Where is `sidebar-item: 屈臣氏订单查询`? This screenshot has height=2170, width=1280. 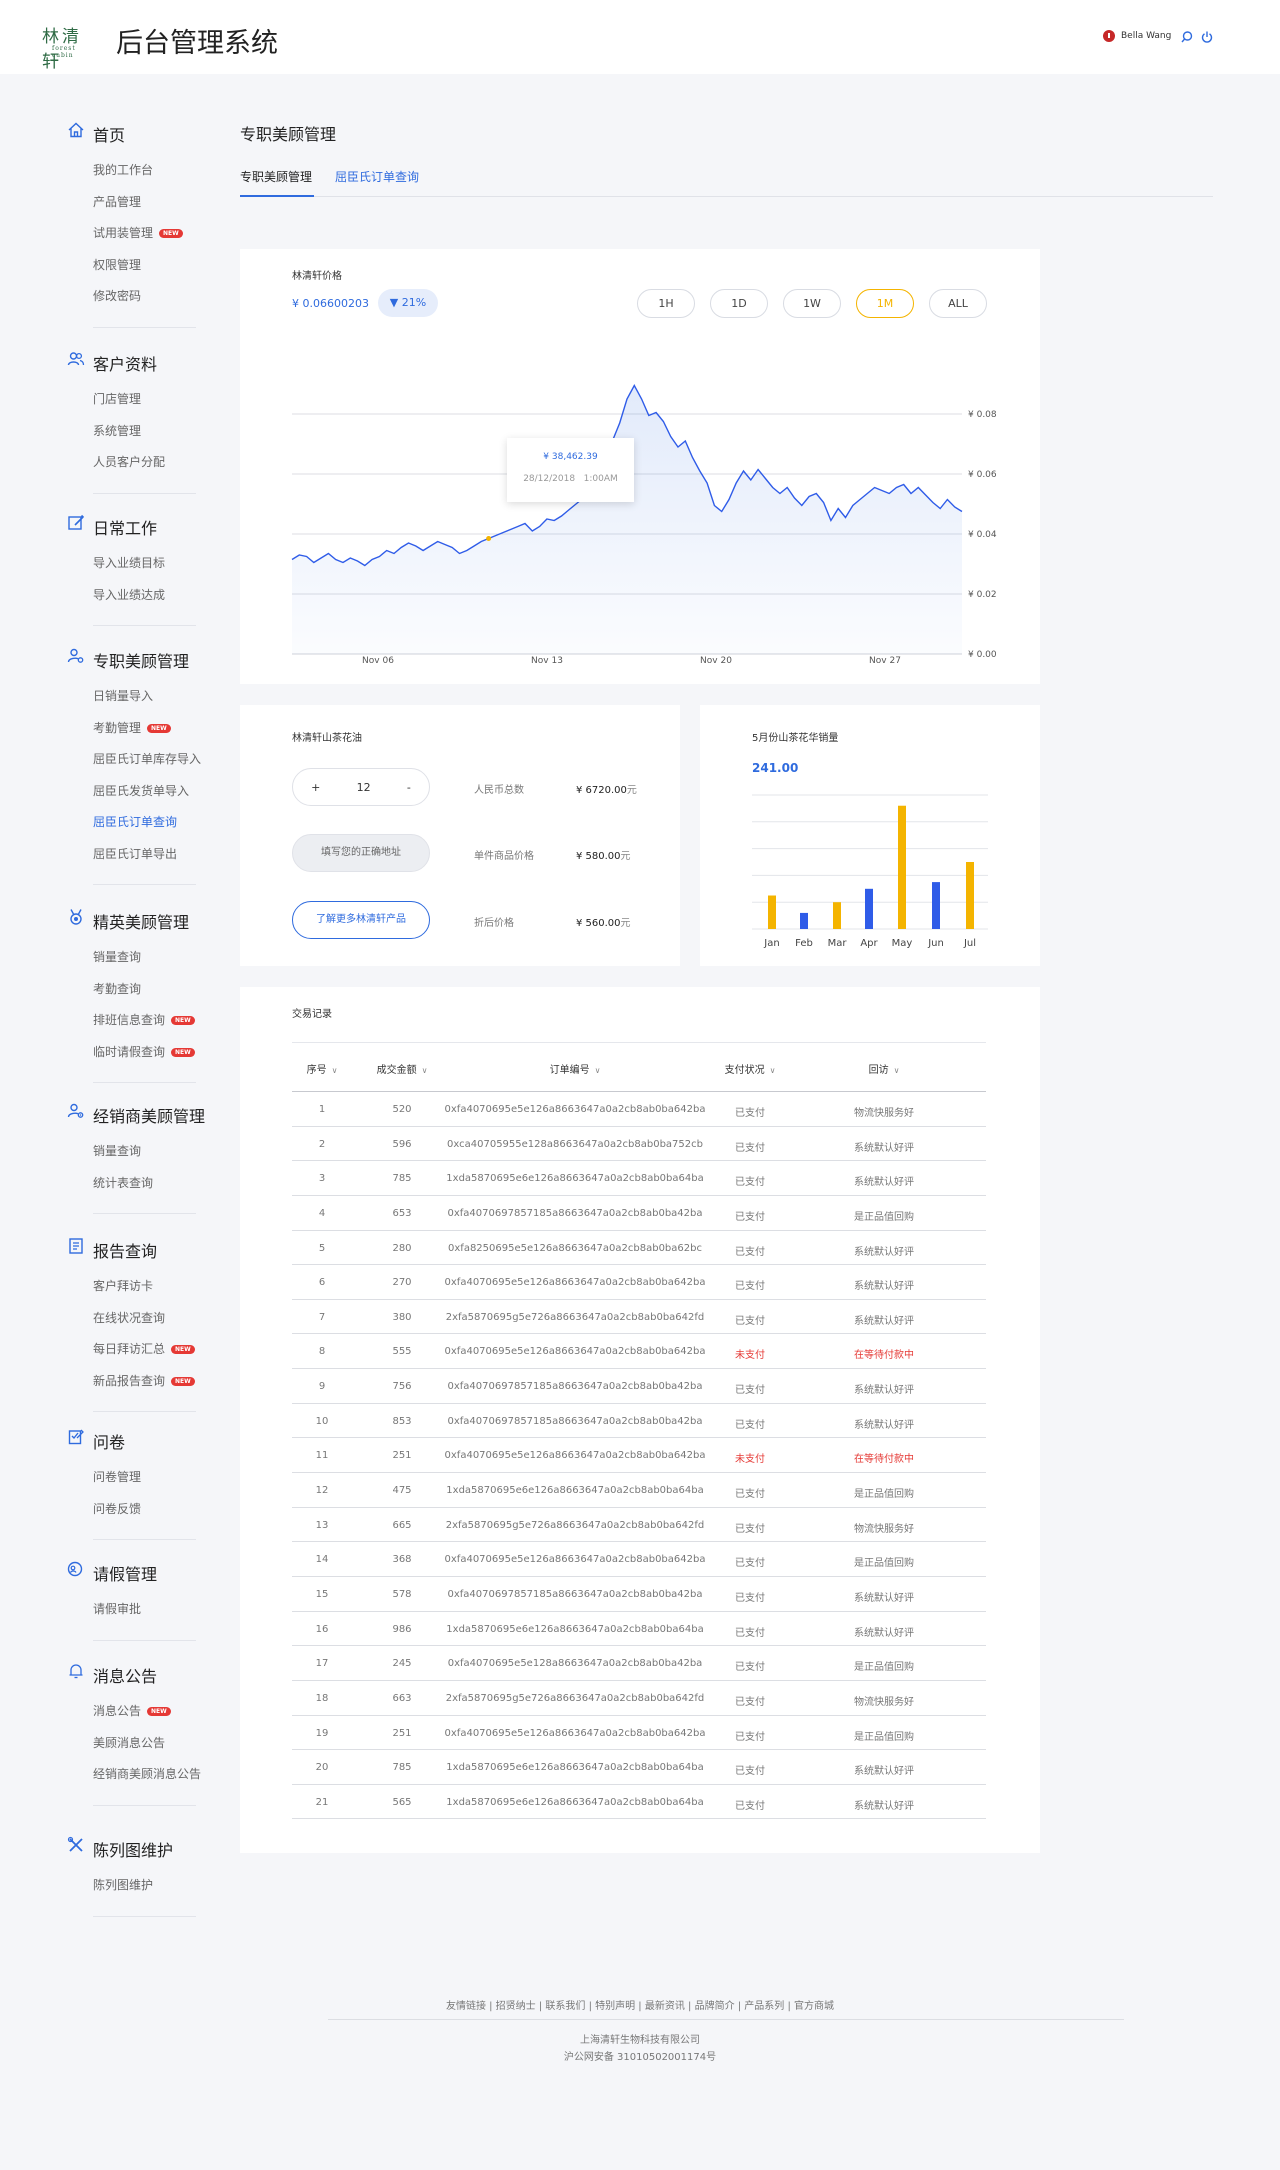 sidebar-item: 屈臣氏订单查询 is located at coordinates (135, 821).